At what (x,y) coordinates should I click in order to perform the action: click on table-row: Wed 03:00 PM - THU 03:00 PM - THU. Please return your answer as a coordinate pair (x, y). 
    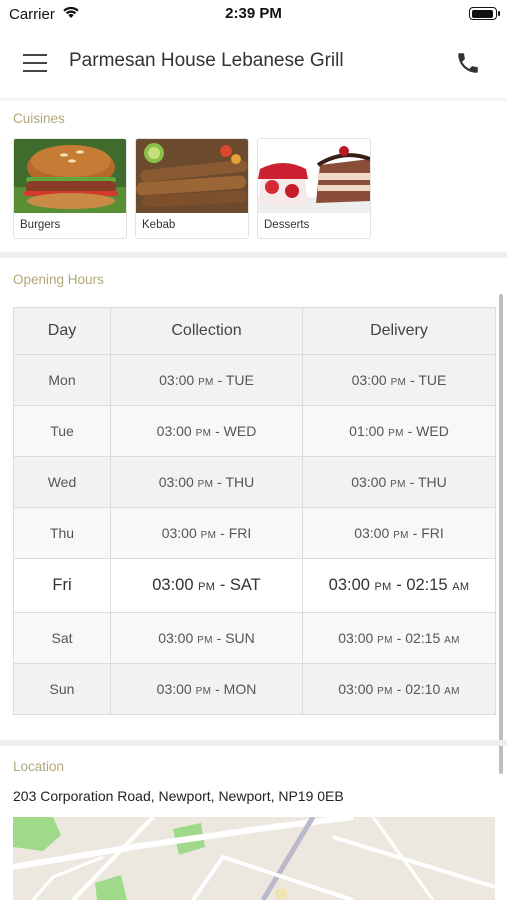
    Looking at the image, I should click on (254, 482).